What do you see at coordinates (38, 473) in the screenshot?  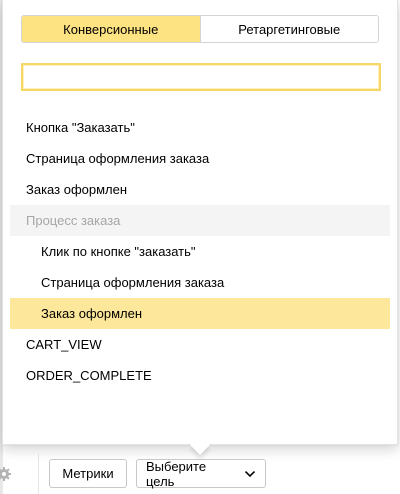 I see `footer-divider` at bounding box center [38, 473].